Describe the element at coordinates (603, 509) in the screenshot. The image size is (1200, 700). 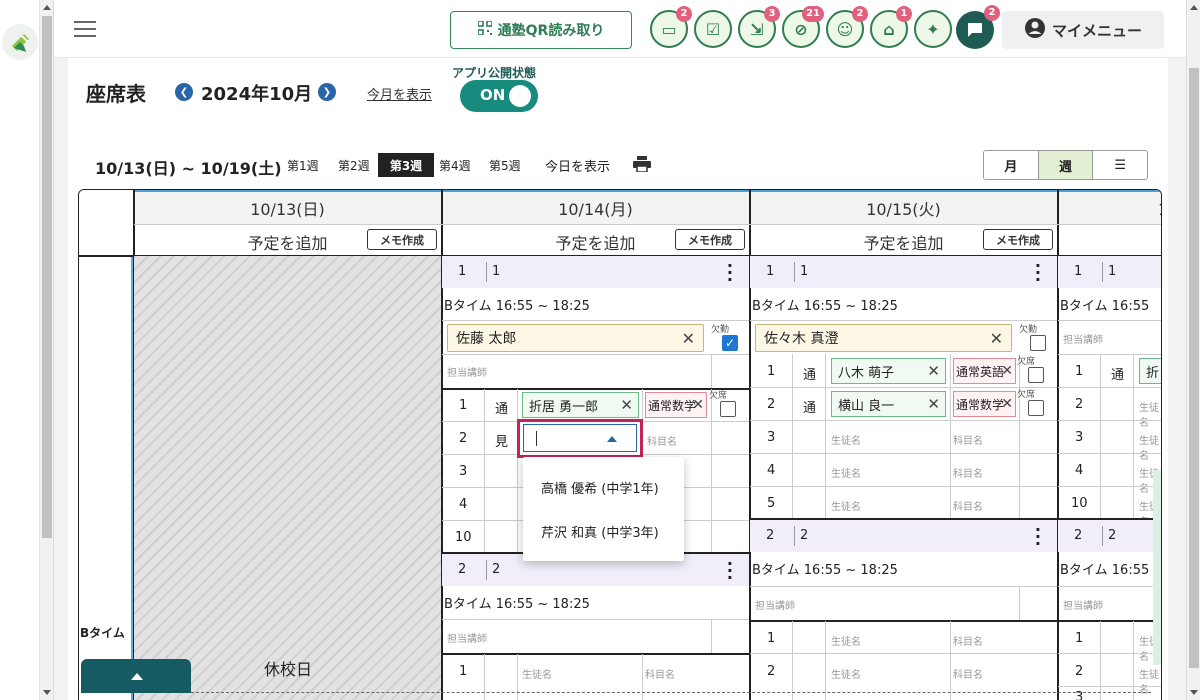
I see `student-dropdown-menu: 高橋 優希 (中学1年) 芹沢 和真 (中学3年)` at that location.